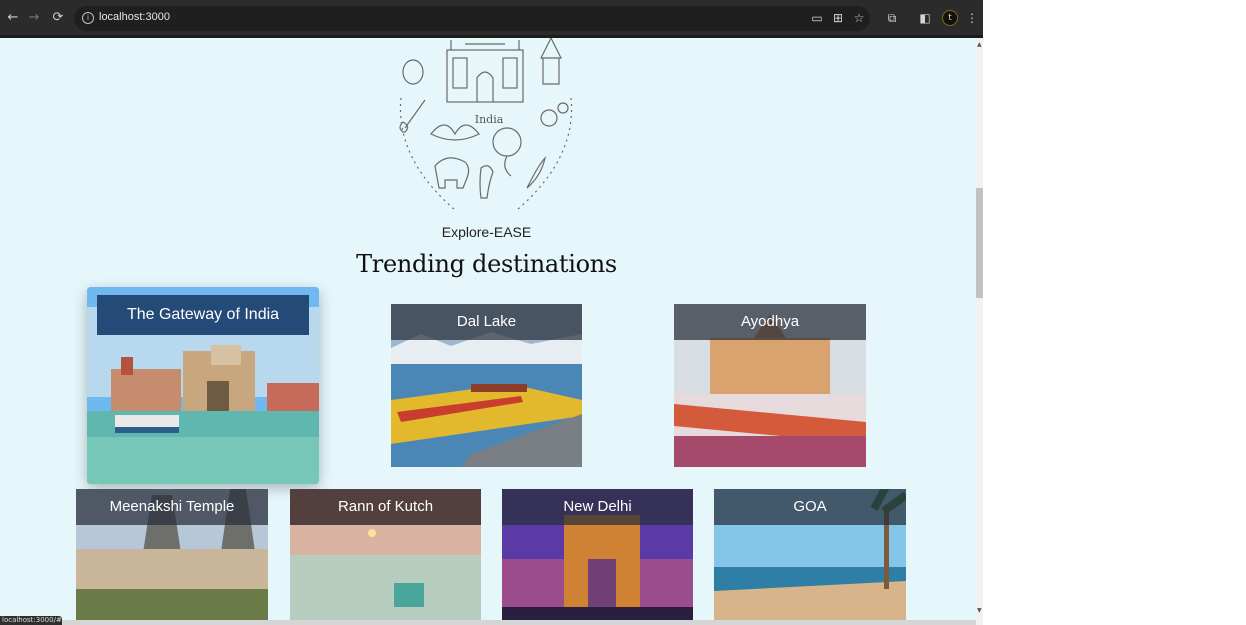 The height and width of the screenshot is (625, 1246). What do you see at coordinates (34, 18) in the screenshot?
I see `forward-icon: →` at bounding box center [34, 18].